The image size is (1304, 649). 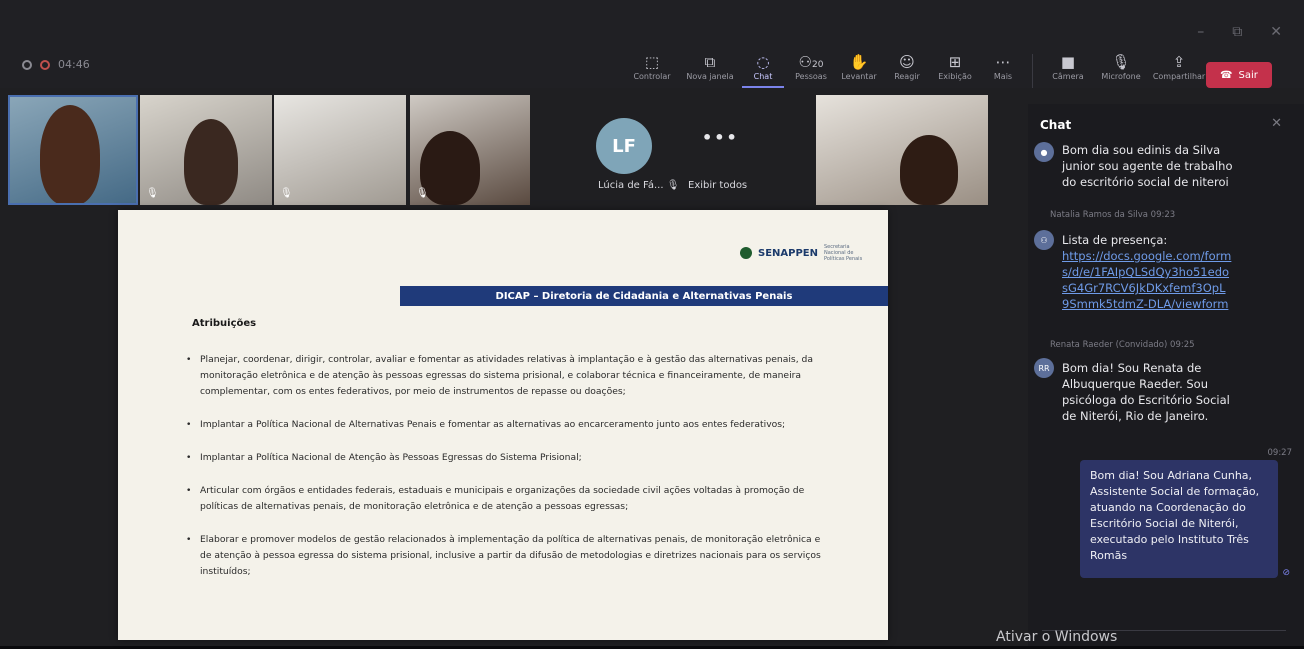 What do you see at coordinates (1113, 215) in the screenshot?
I see `message-meta: Natalia Ramos da Silva 09:23` at bounding box center [1113, 215].